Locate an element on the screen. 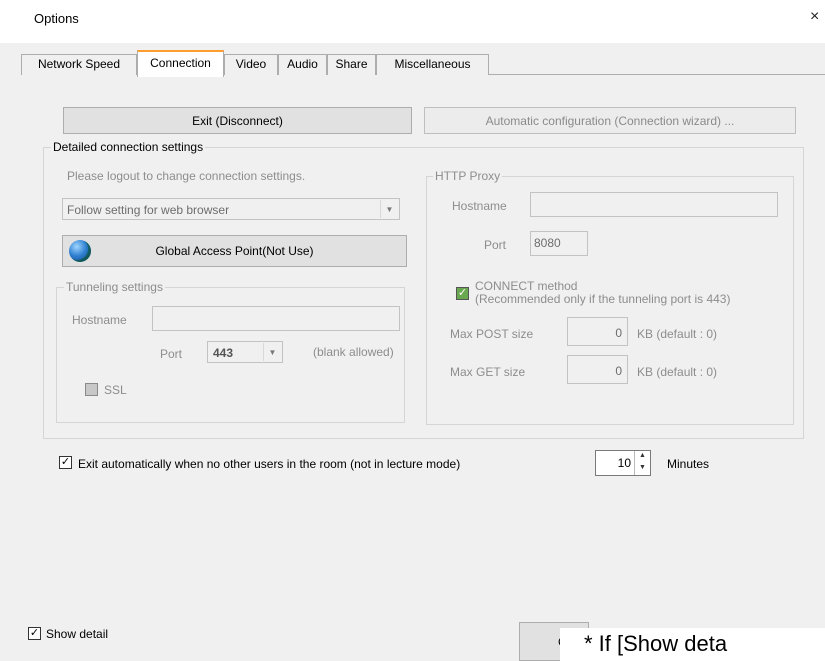 The height and width of the screenshot is (661, 825). max-get-size-label: Max GET size is located at coordinates (488, 372).